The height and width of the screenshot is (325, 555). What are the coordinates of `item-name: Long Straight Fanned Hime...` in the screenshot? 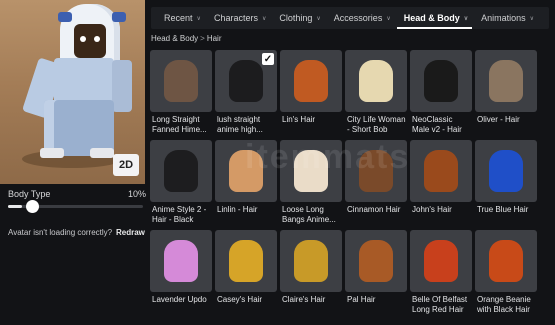 It's located at (179, 124).